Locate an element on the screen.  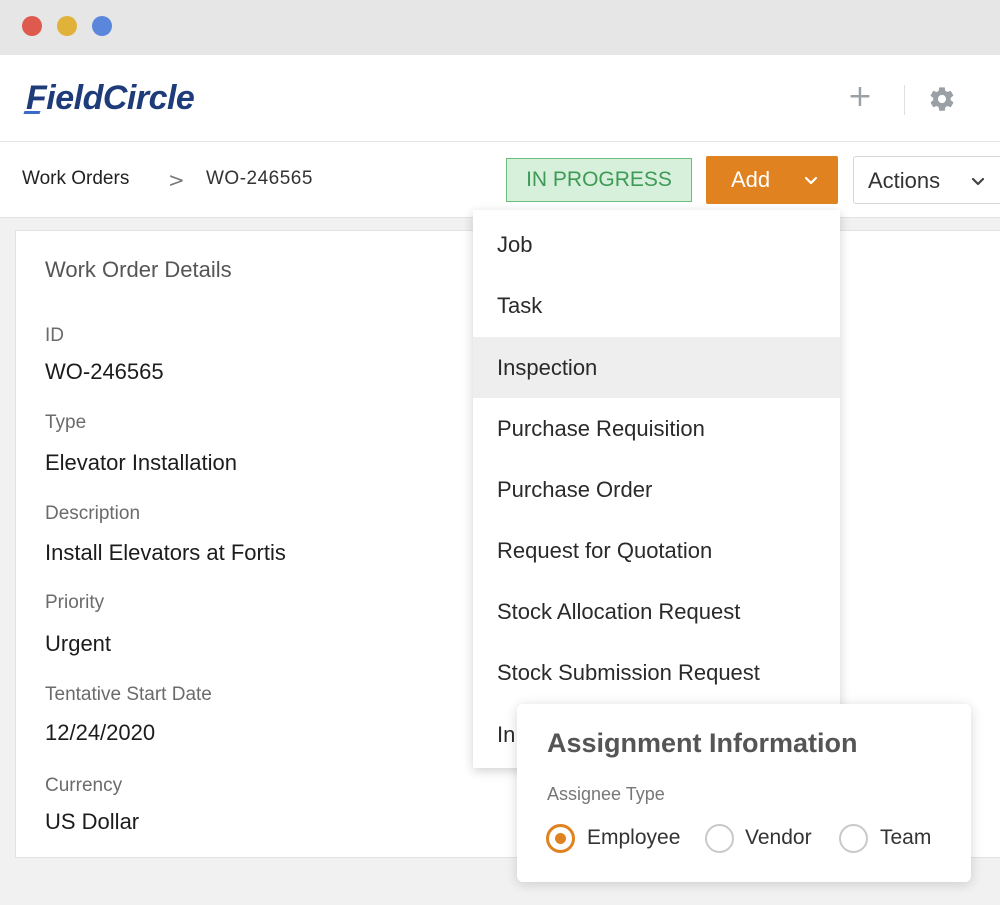
maximize-window-button is located at coordinates (102, 26).